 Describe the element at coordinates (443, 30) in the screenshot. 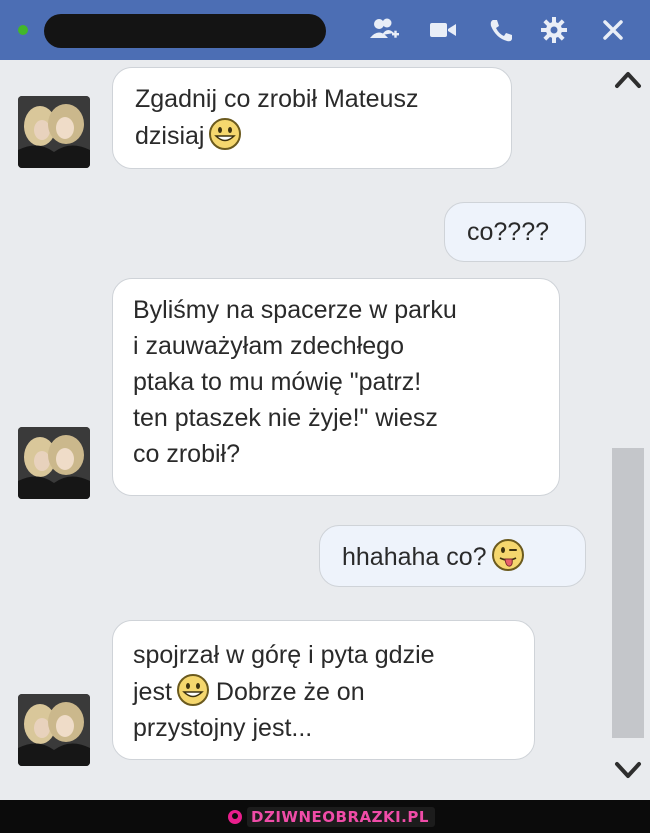

I see `video-call-icon` at that location.